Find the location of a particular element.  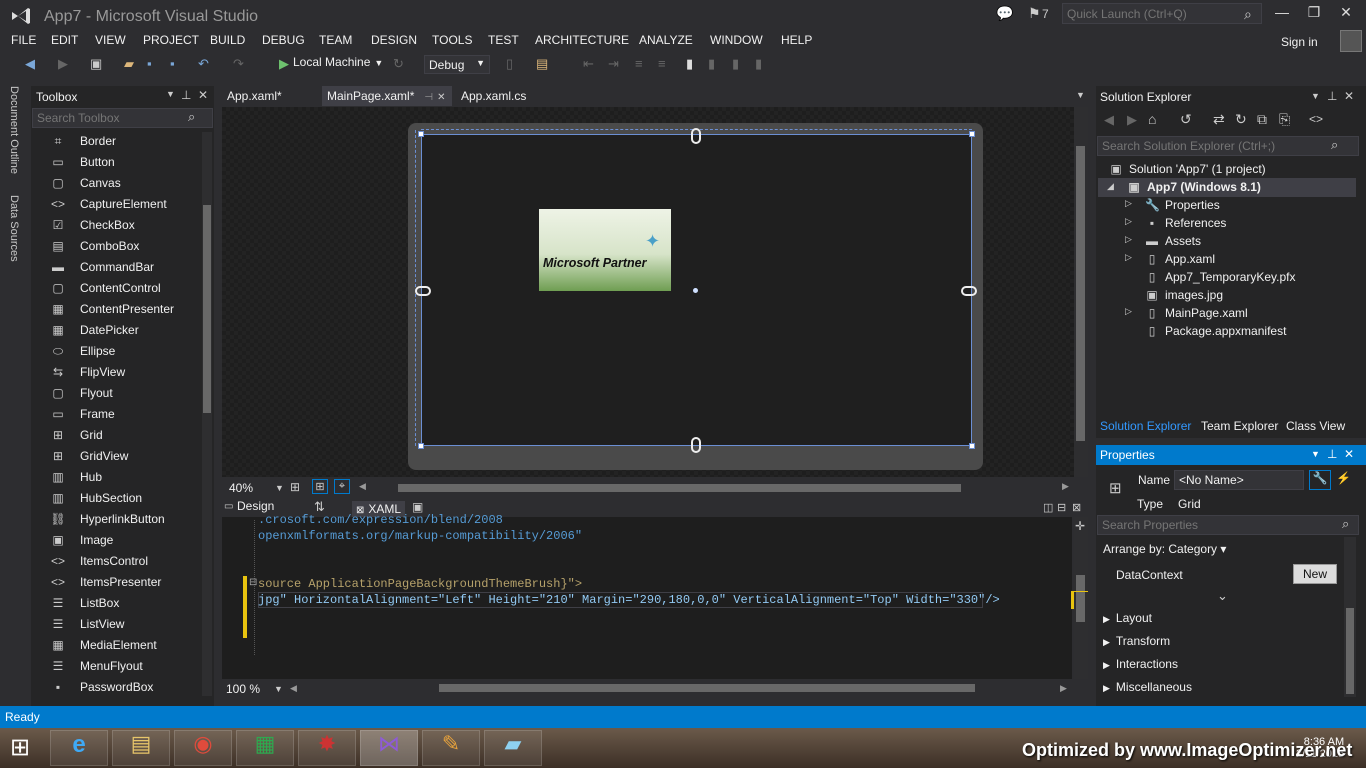

collapse-region-icon: ⊟ is located at coordinates (253, 582).